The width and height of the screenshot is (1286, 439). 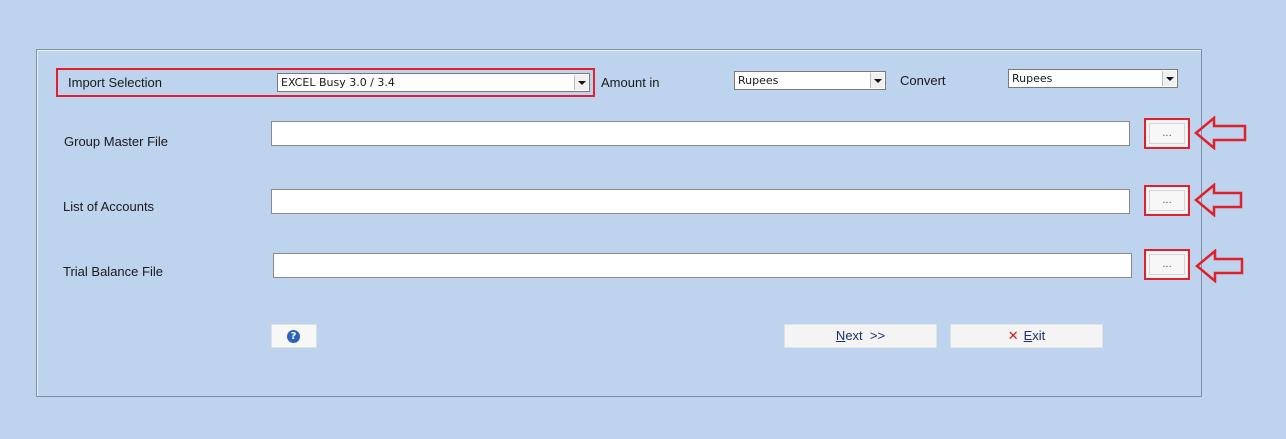 I want to click on next-mnemonic: N, so click(x=840, y=335).